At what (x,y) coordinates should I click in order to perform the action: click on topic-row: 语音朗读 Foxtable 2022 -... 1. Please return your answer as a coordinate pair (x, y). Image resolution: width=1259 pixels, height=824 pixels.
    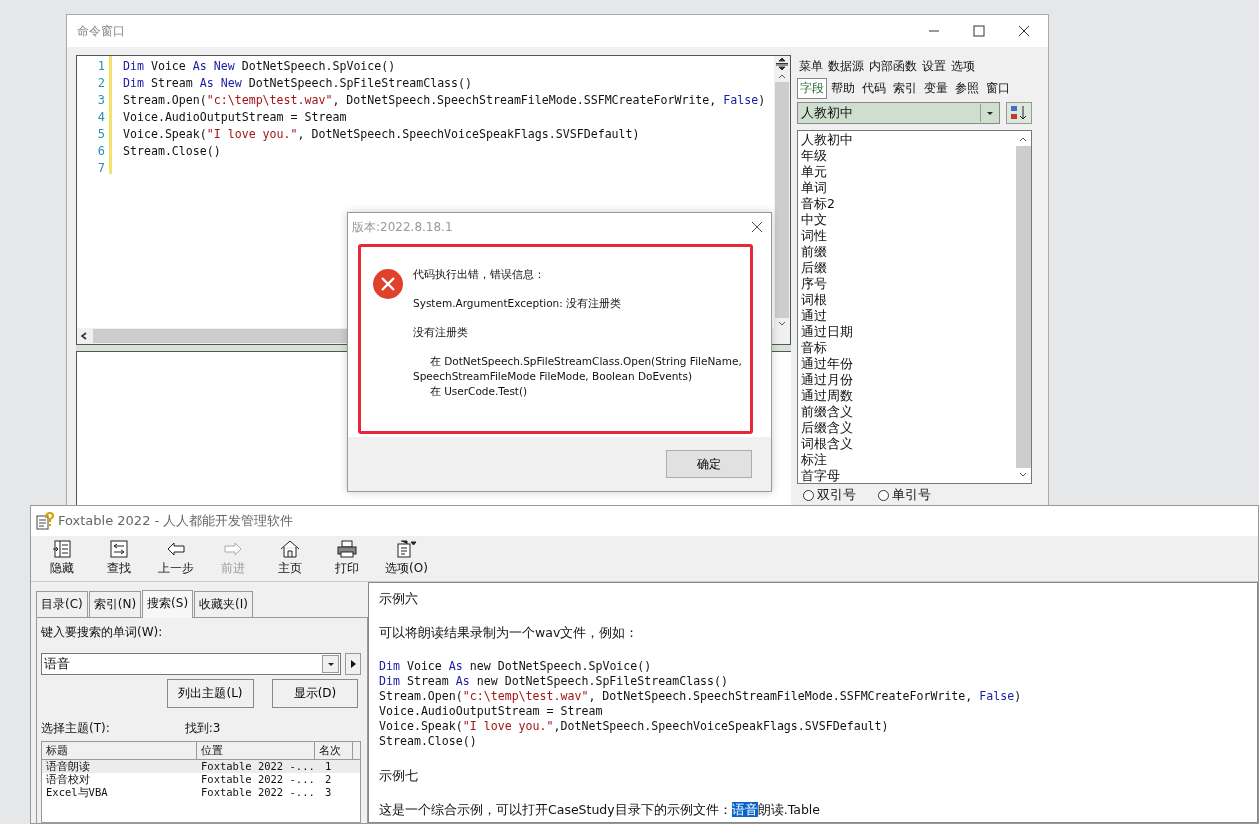
    Looking at the image, I should click on (201, 766).